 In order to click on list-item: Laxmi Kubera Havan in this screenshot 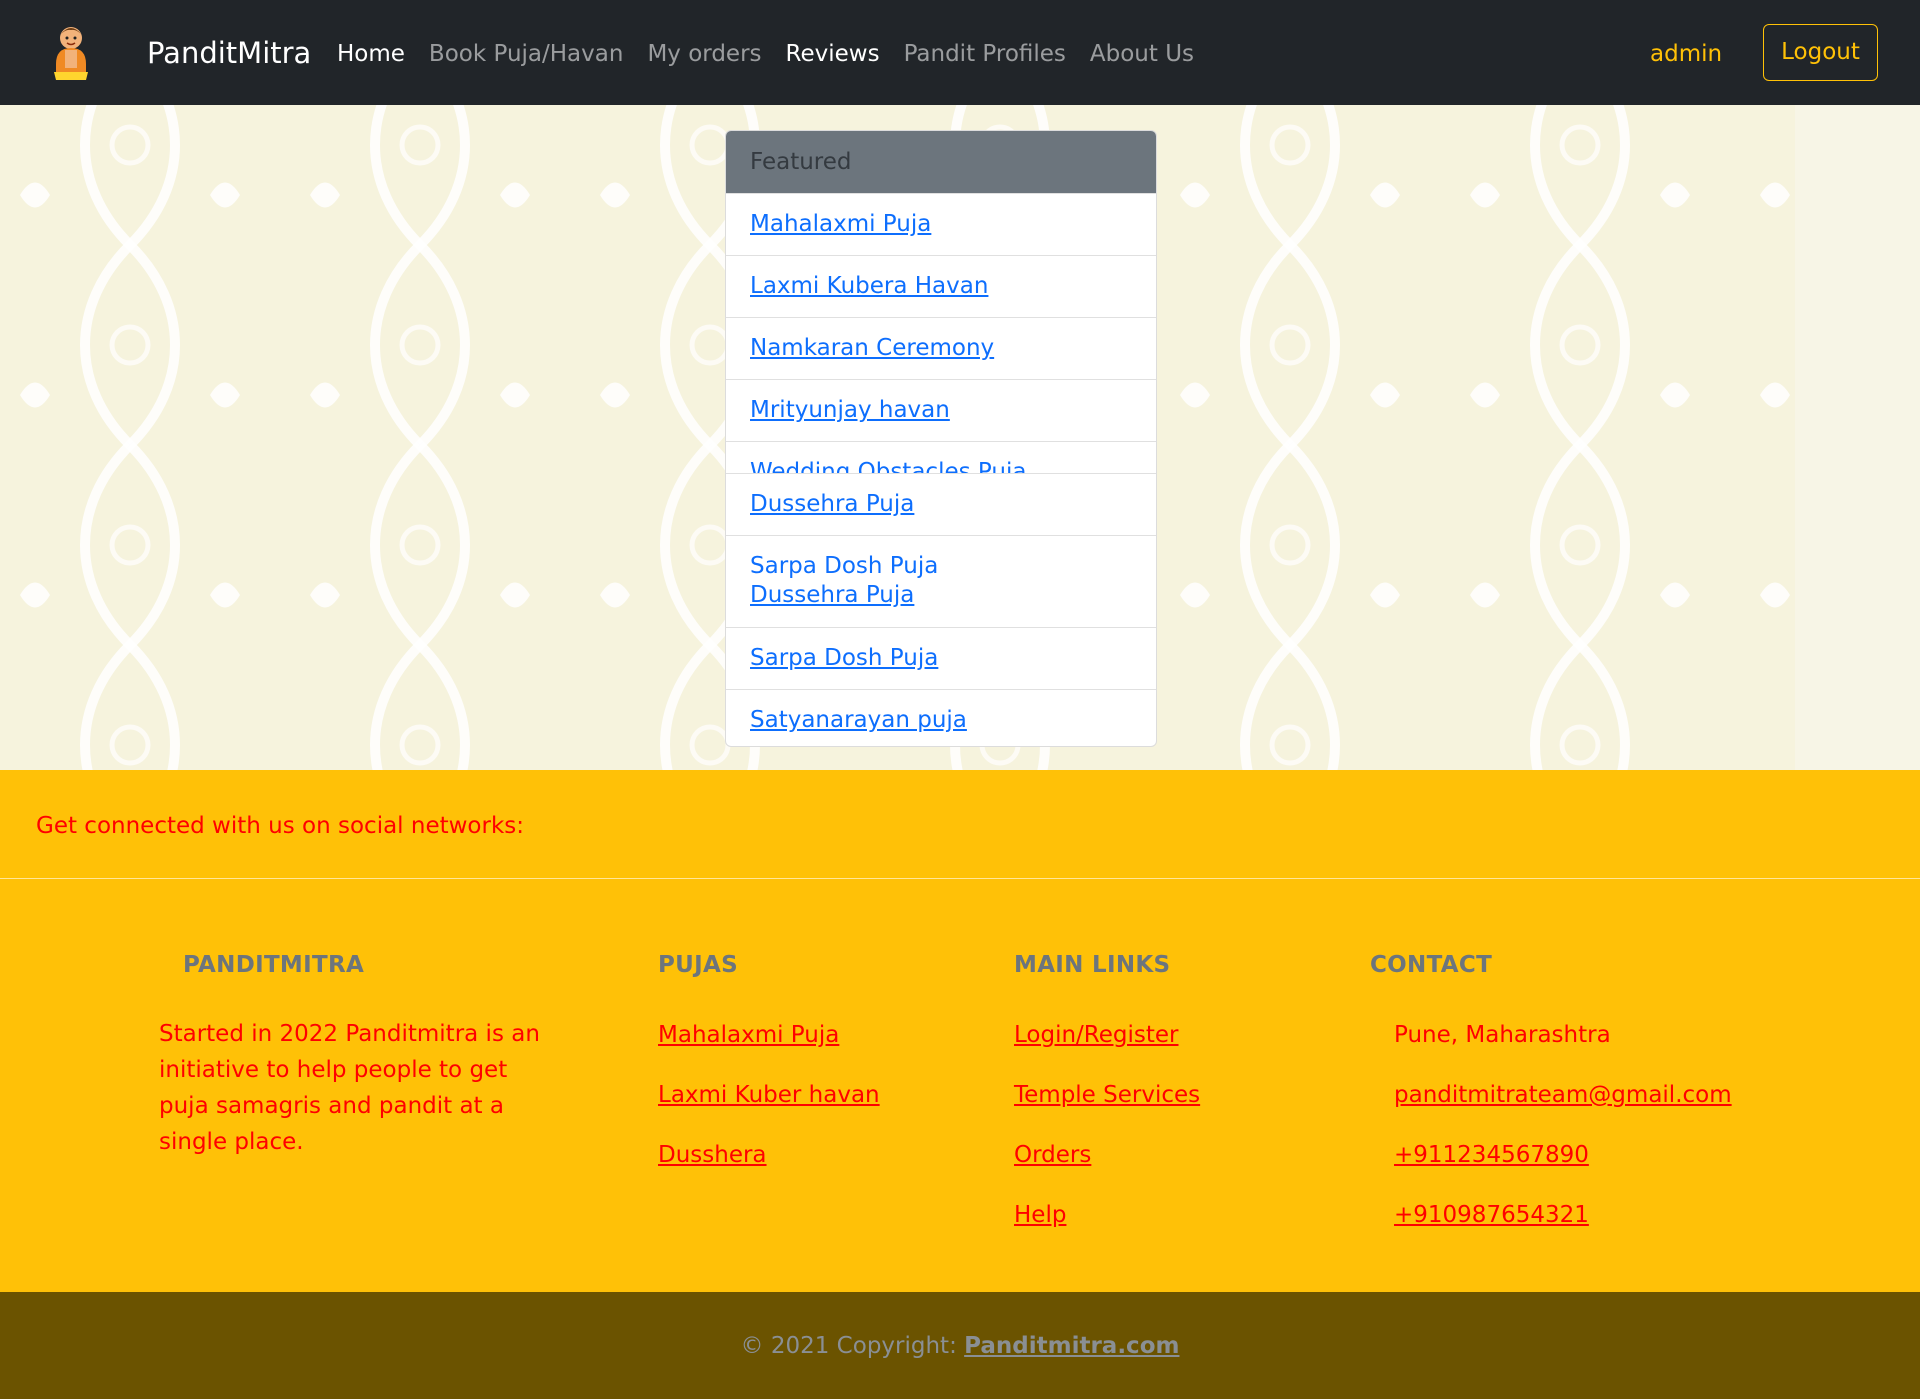, I will do `click(941, 286)`.